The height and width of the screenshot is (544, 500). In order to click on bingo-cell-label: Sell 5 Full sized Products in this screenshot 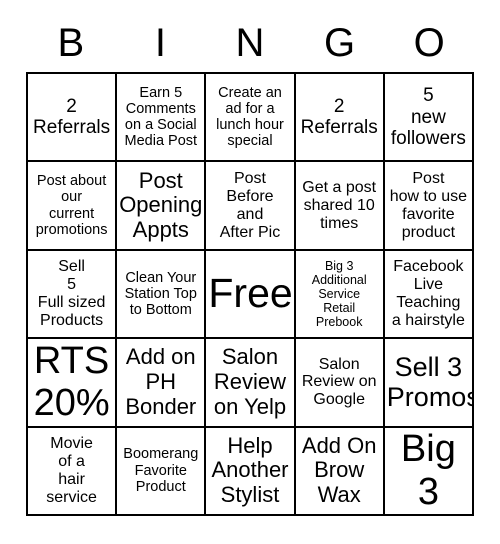, I will do `click(71, 293)`.